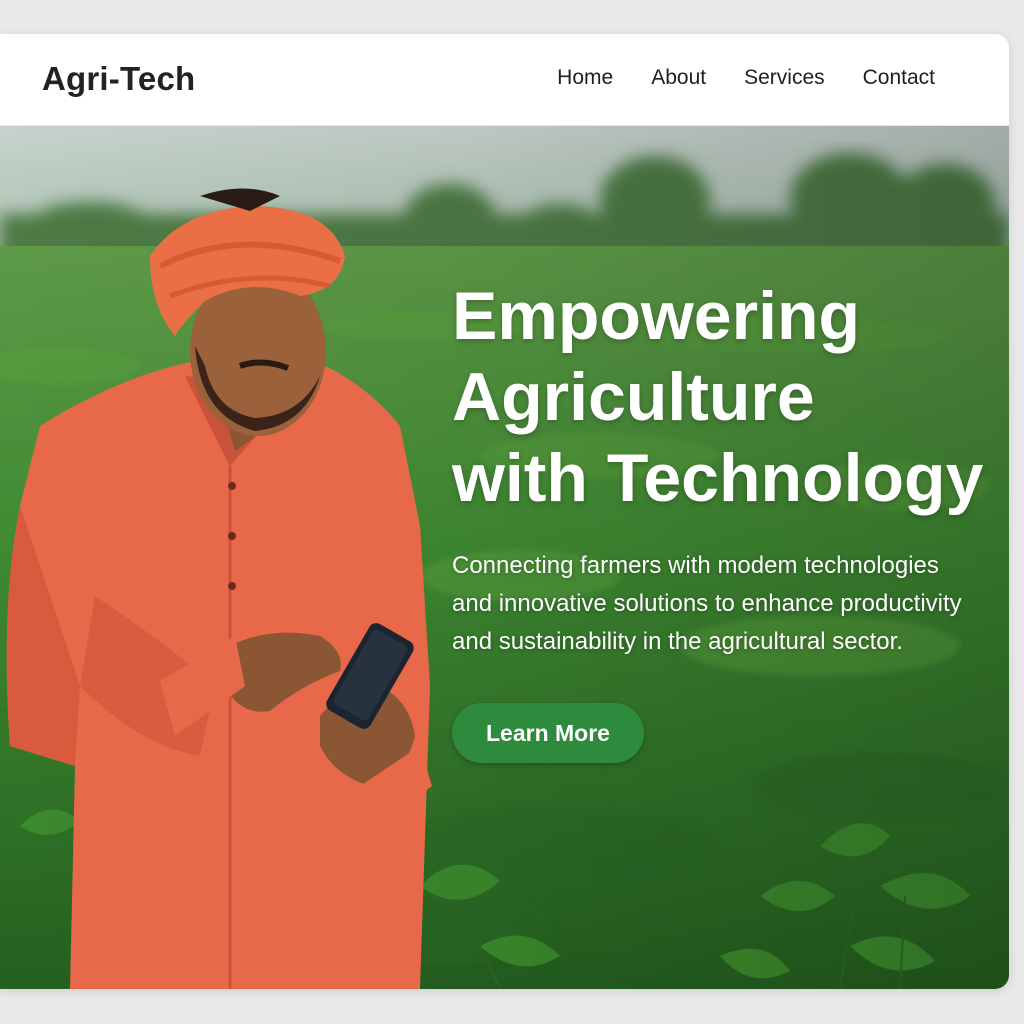 This screenshot has width=1024, height=1024. What do you see at coordinates (899, 78) in the screenshot?
I see `nav-link-contact: Contact` at bounding box center [899, 78].